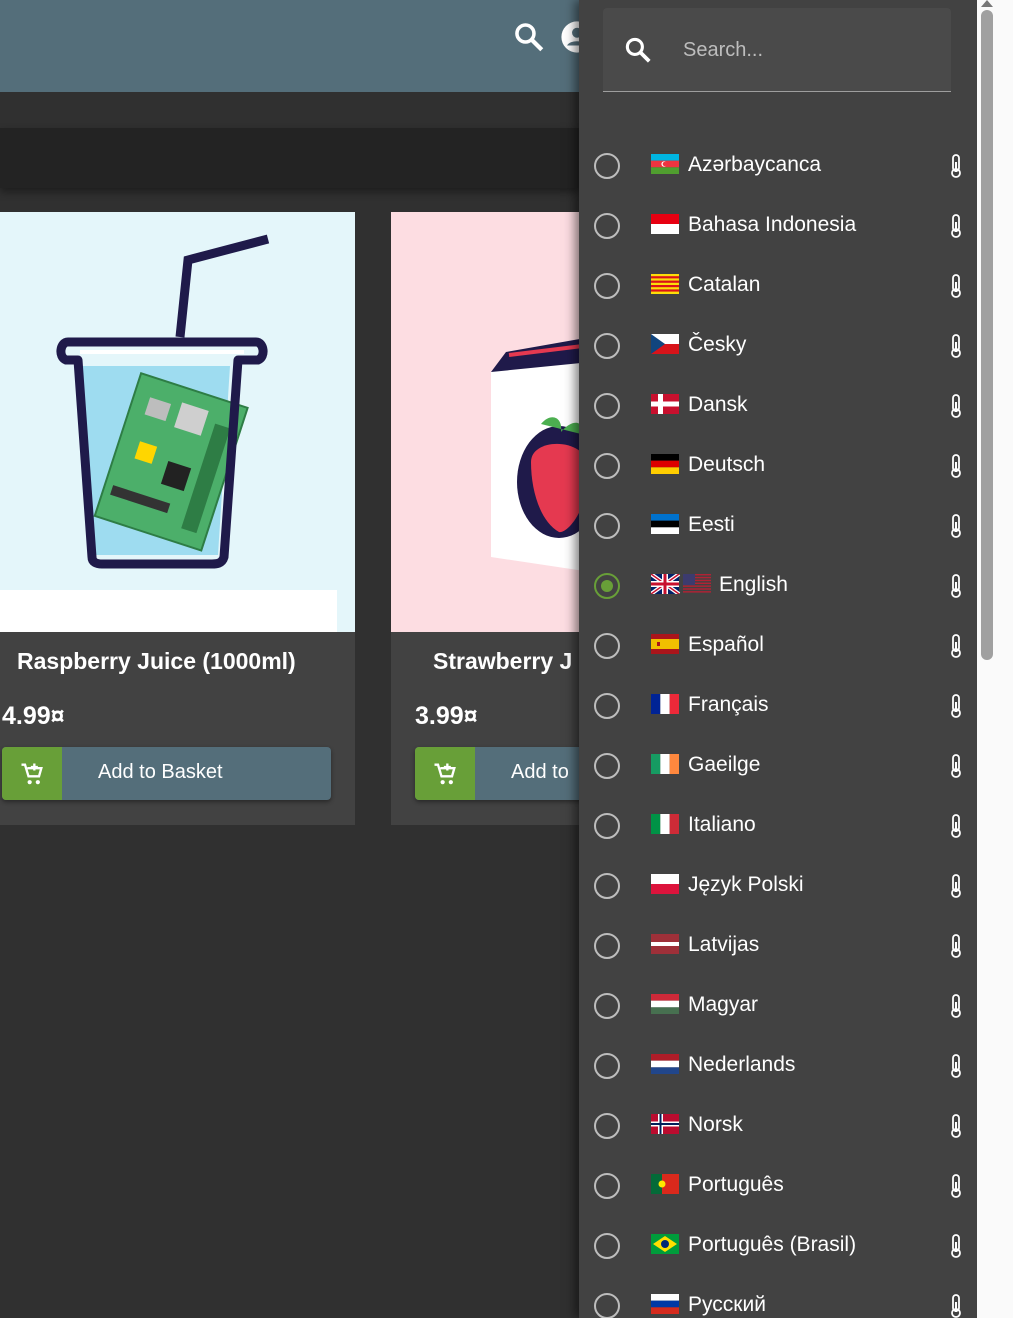 Image resolution: width=1013 pixels, height=1318 pixels. What do you see at coordinates (503, 773) in the screenshot?
I see `add-to-basket-button: Add to` at bounding box center [503, 773].